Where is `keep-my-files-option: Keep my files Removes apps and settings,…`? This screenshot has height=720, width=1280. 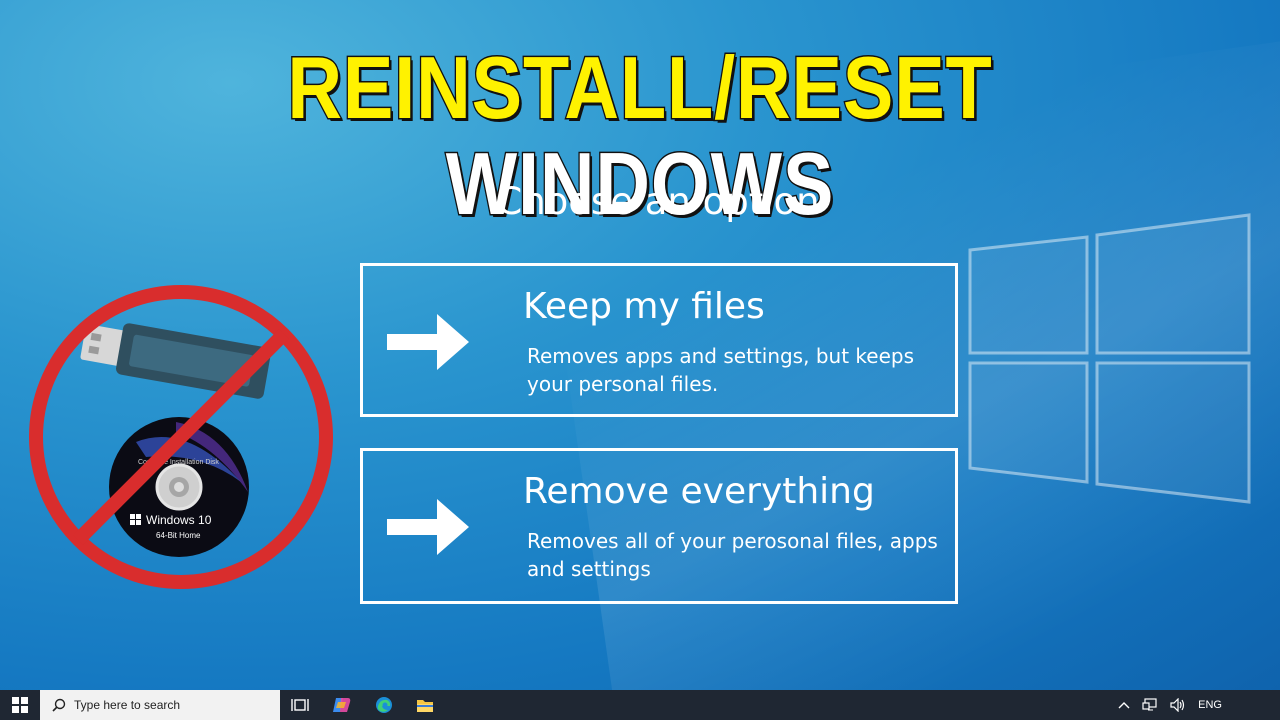 keep-my-files-option: Keep my files Removes apps and settings,… is located at coordinates (659, 340).